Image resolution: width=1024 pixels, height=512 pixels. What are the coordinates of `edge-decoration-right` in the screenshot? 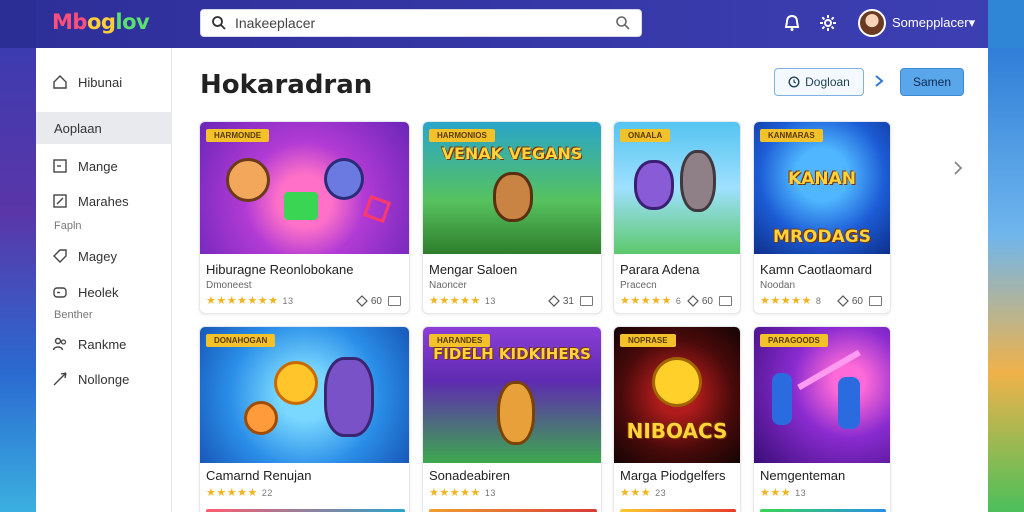 It's located at (1006, 24).